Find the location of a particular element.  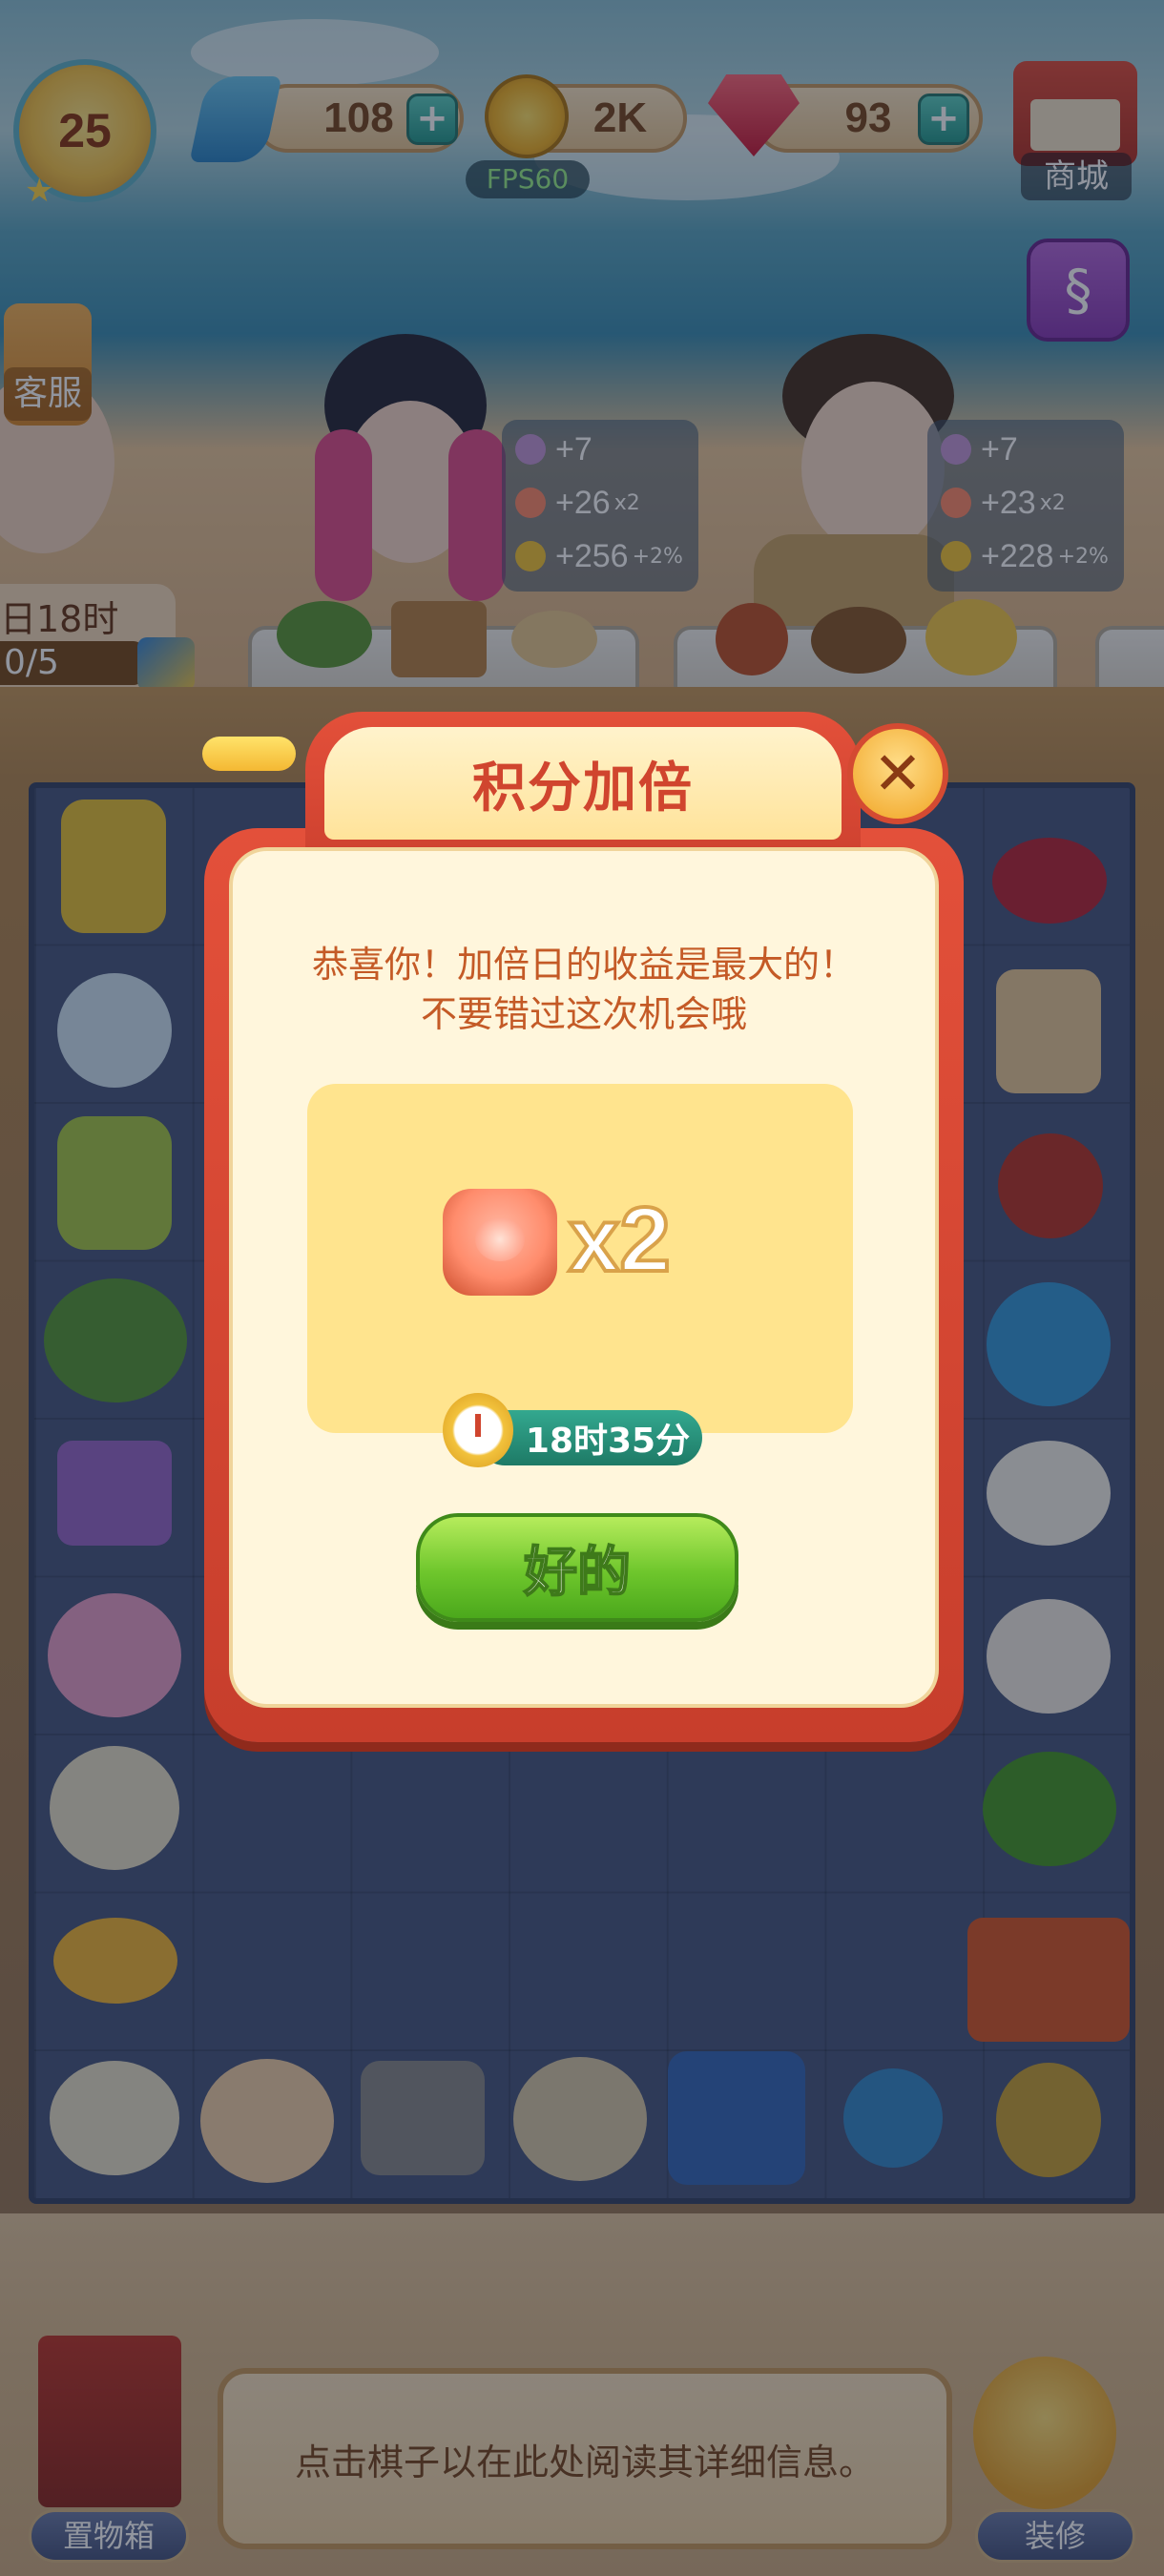

dialog-title: 积分加倍 is located at coordinates (583, 788).